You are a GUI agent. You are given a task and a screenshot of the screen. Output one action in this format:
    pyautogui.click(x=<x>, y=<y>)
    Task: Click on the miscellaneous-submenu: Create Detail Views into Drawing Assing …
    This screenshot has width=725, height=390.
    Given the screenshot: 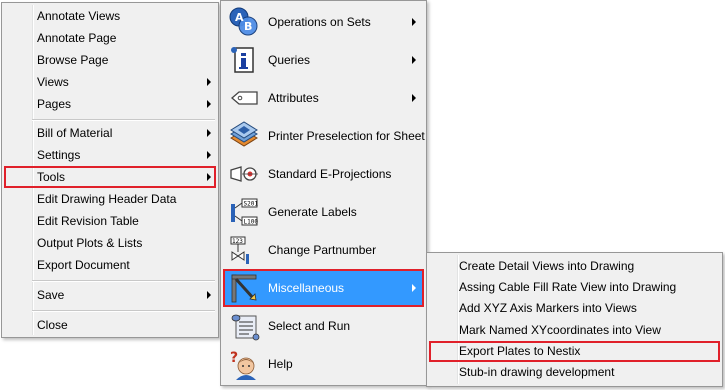 What is the action you would take?
    pyautogui.click(x=574, y=319)
    